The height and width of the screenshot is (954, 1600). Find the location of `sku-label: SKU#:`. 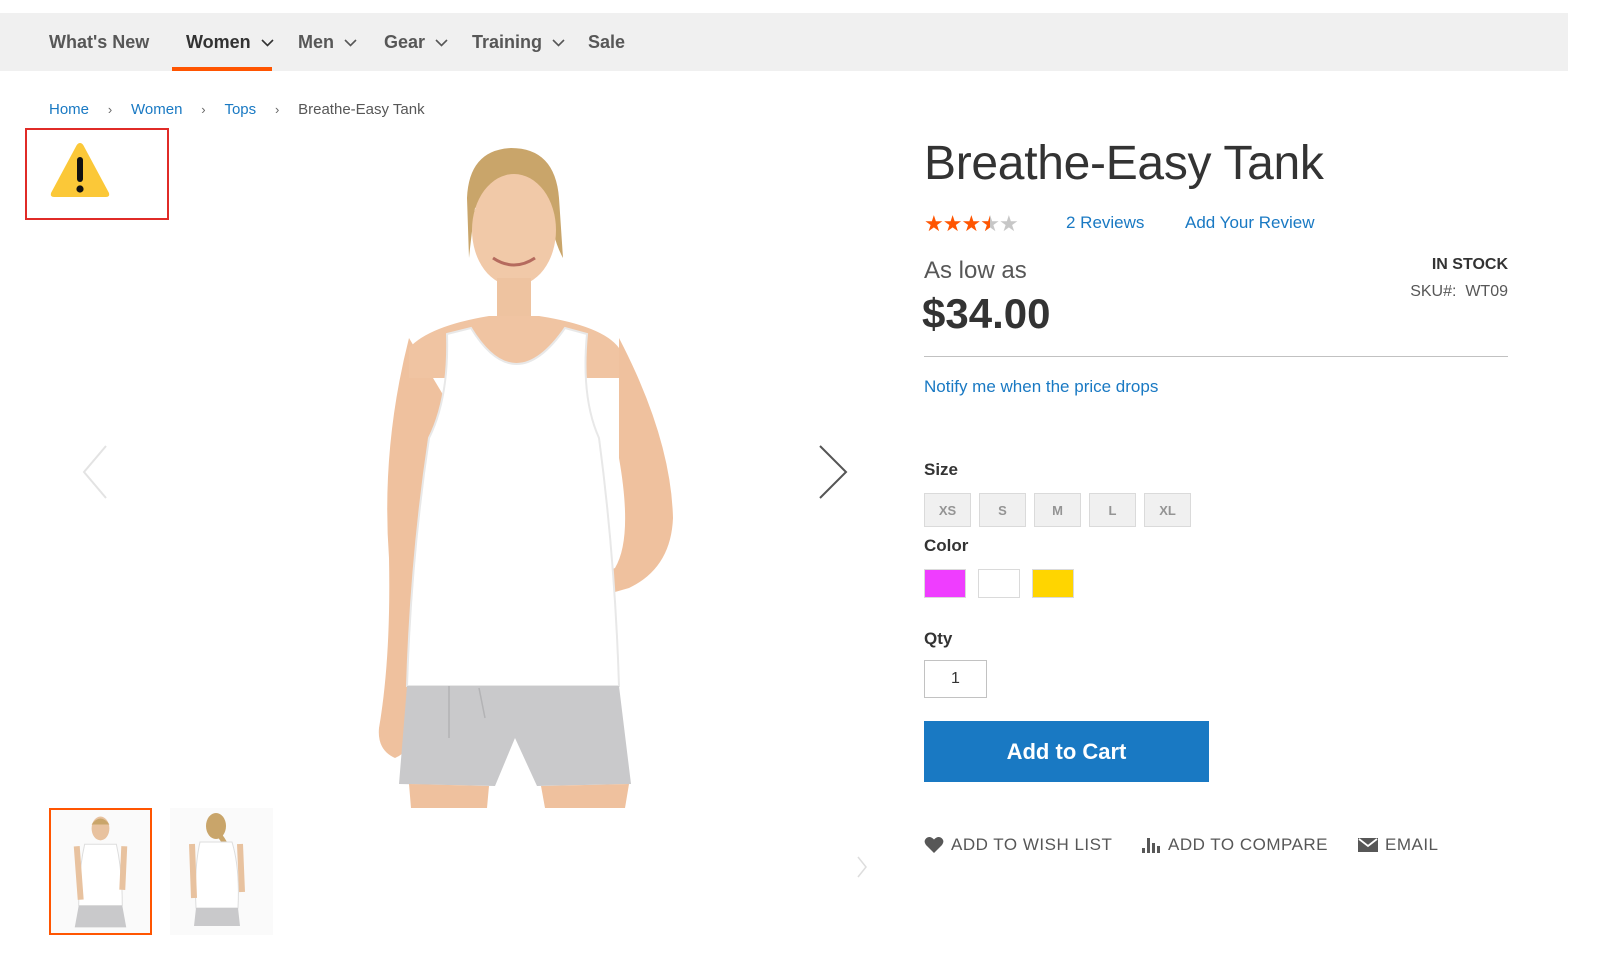

sku-label: SKU#: is located at coordinates (1433, 291).